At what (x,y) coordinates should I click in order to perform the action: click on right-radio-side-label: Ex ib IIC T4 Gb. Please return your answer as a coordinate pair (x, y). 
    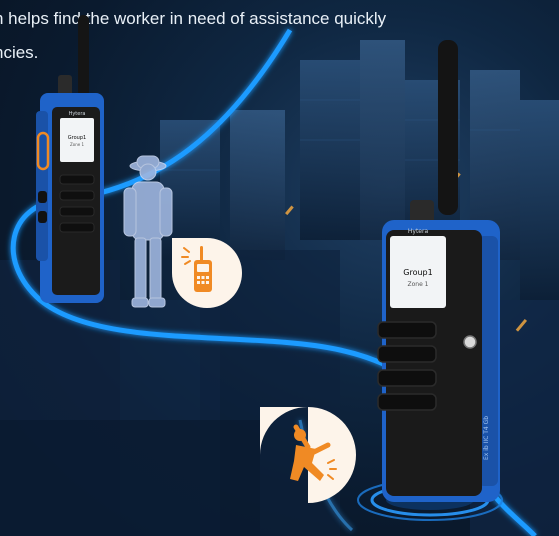
    Looking at the image, I should click on (486, 438).